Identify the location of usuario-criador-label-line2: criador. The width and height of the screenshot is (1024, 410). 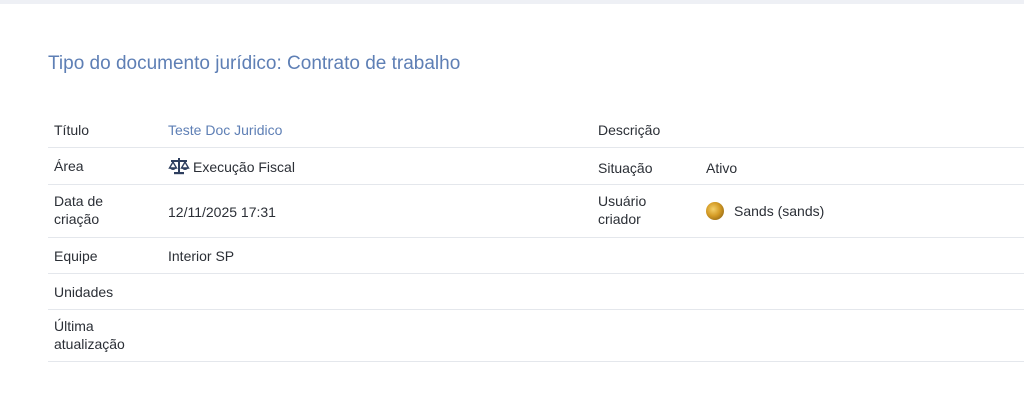
(619, 219).